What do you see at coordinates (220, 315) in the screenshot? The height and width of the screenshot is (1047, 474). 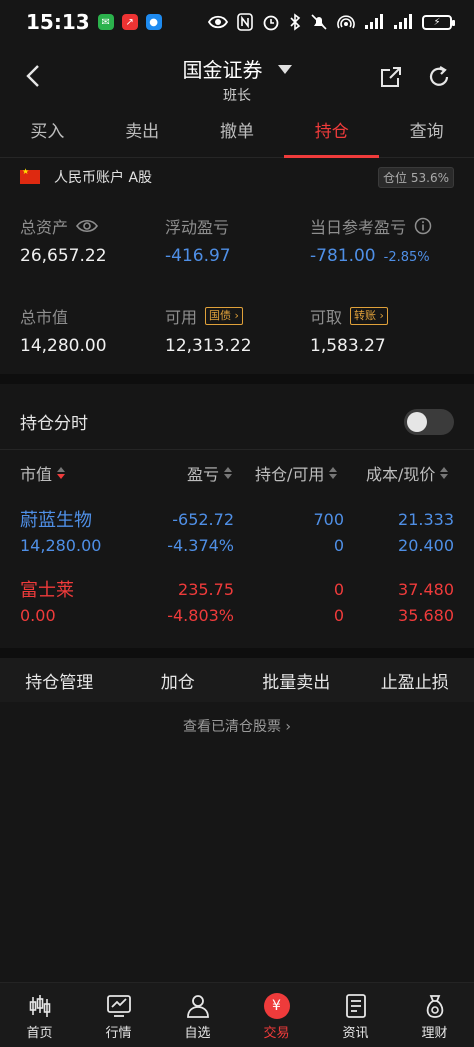 I see `treasury-bond-tag-text: 国债` at bounding box center [220, 315].